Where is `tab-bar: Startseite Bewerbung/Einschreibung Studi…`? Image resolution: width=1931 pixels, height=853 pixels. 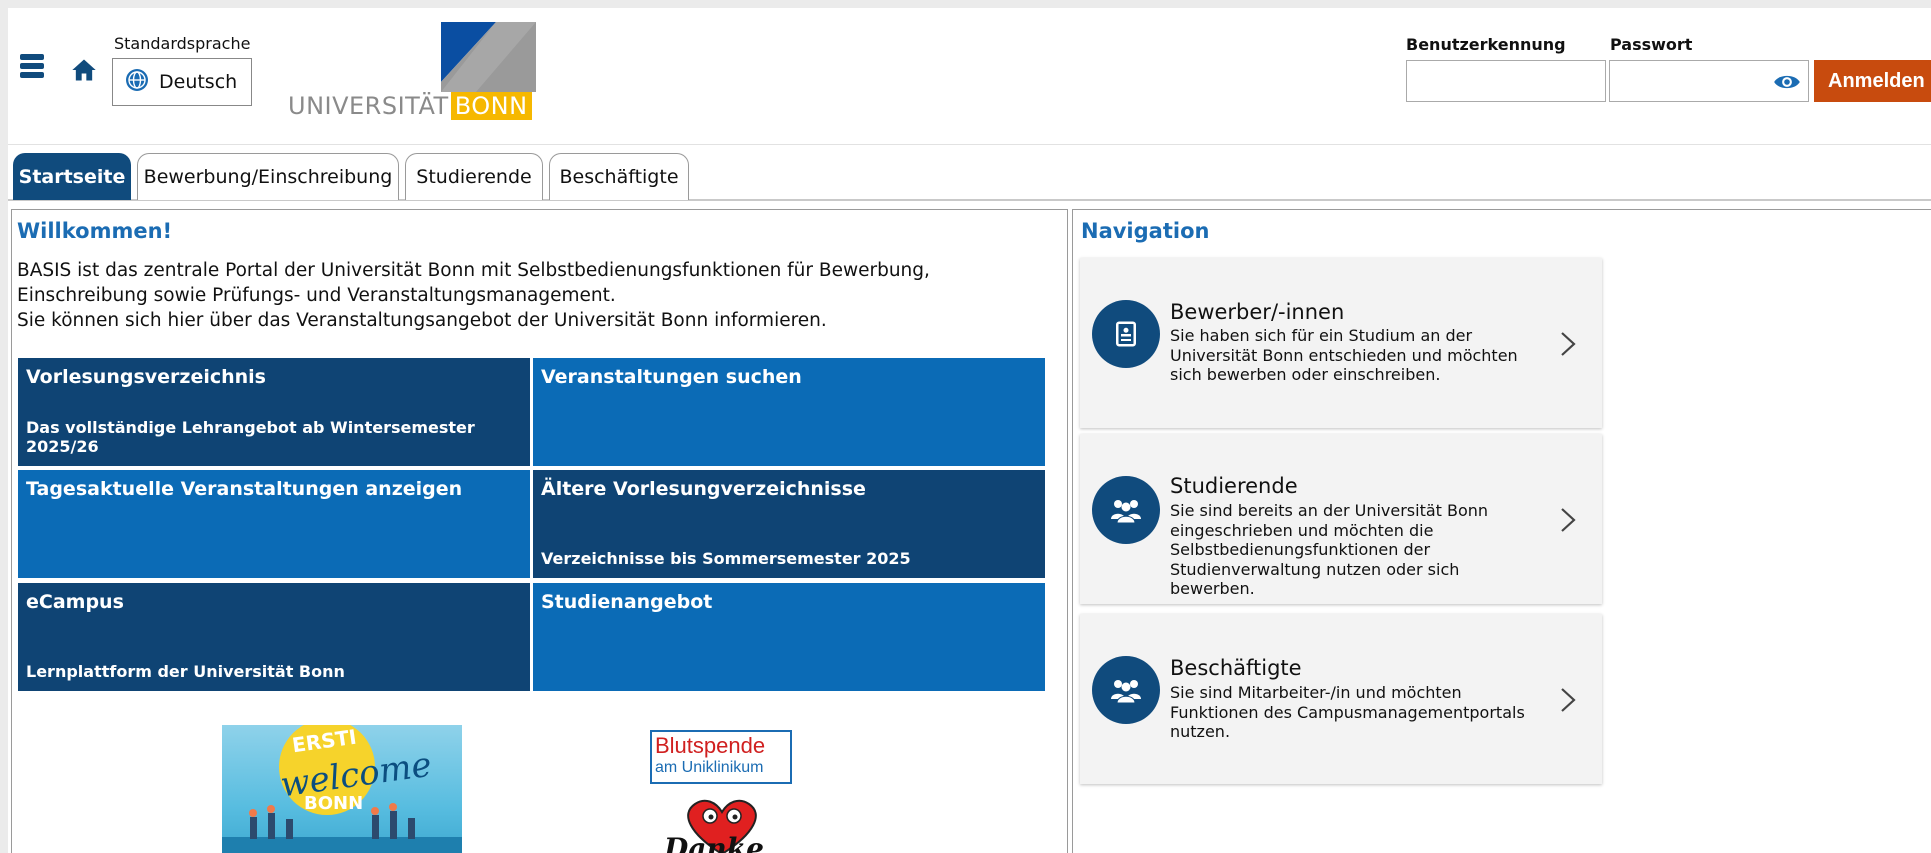 tab-bar: Startseite Bewerbung/Einschreibung Studi… is located at coordinates (969, 173).